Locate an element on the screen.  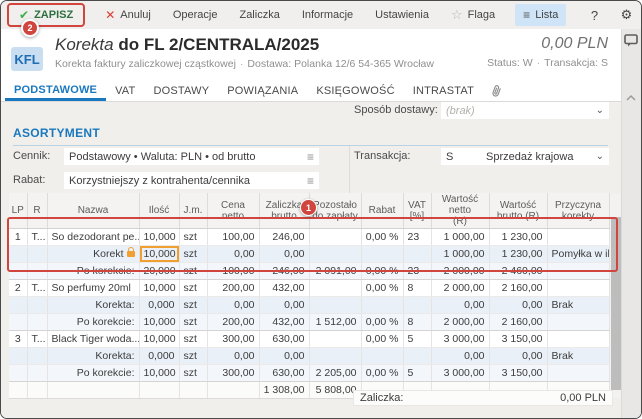
column-header: Wartość brutto (R) is located at coordinates (518, 211).